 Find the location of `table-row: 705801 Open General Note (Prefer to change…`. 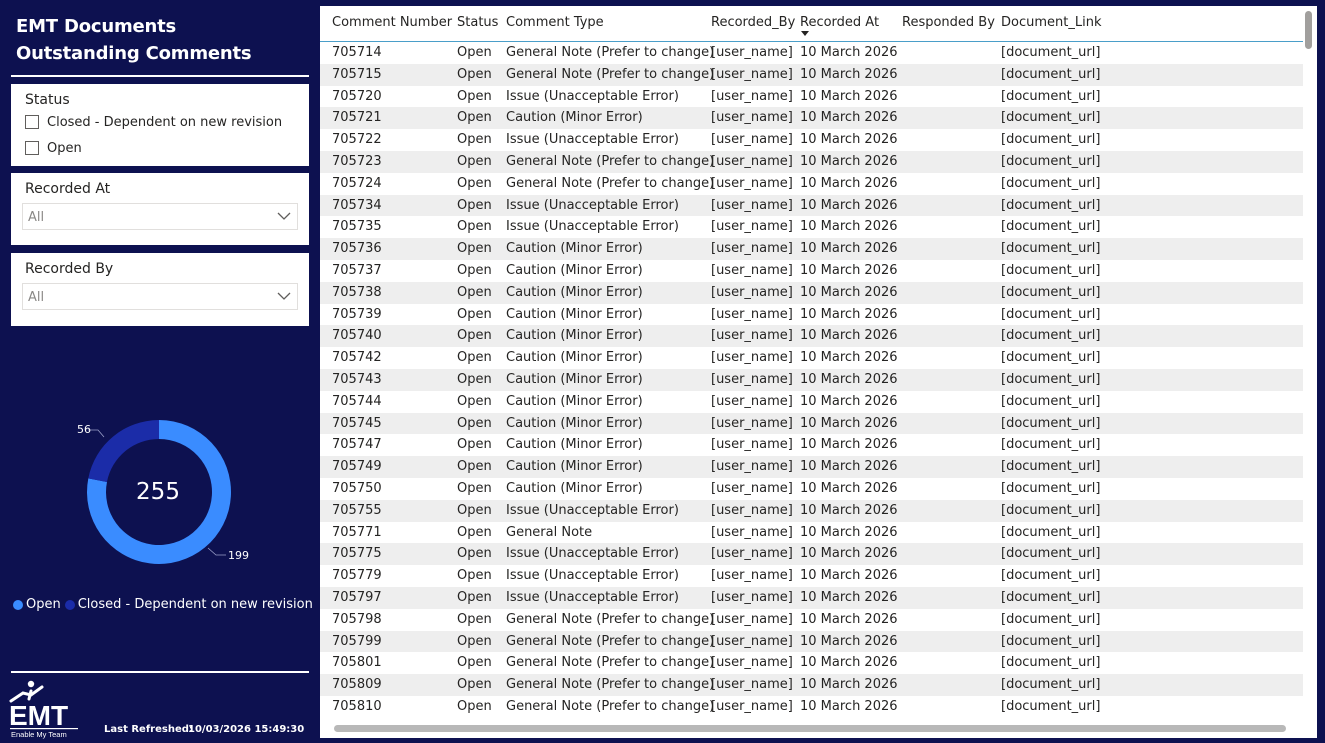

table-row: 705801 Open General Note (Prefer to change… is located at coordinates (811, 663).